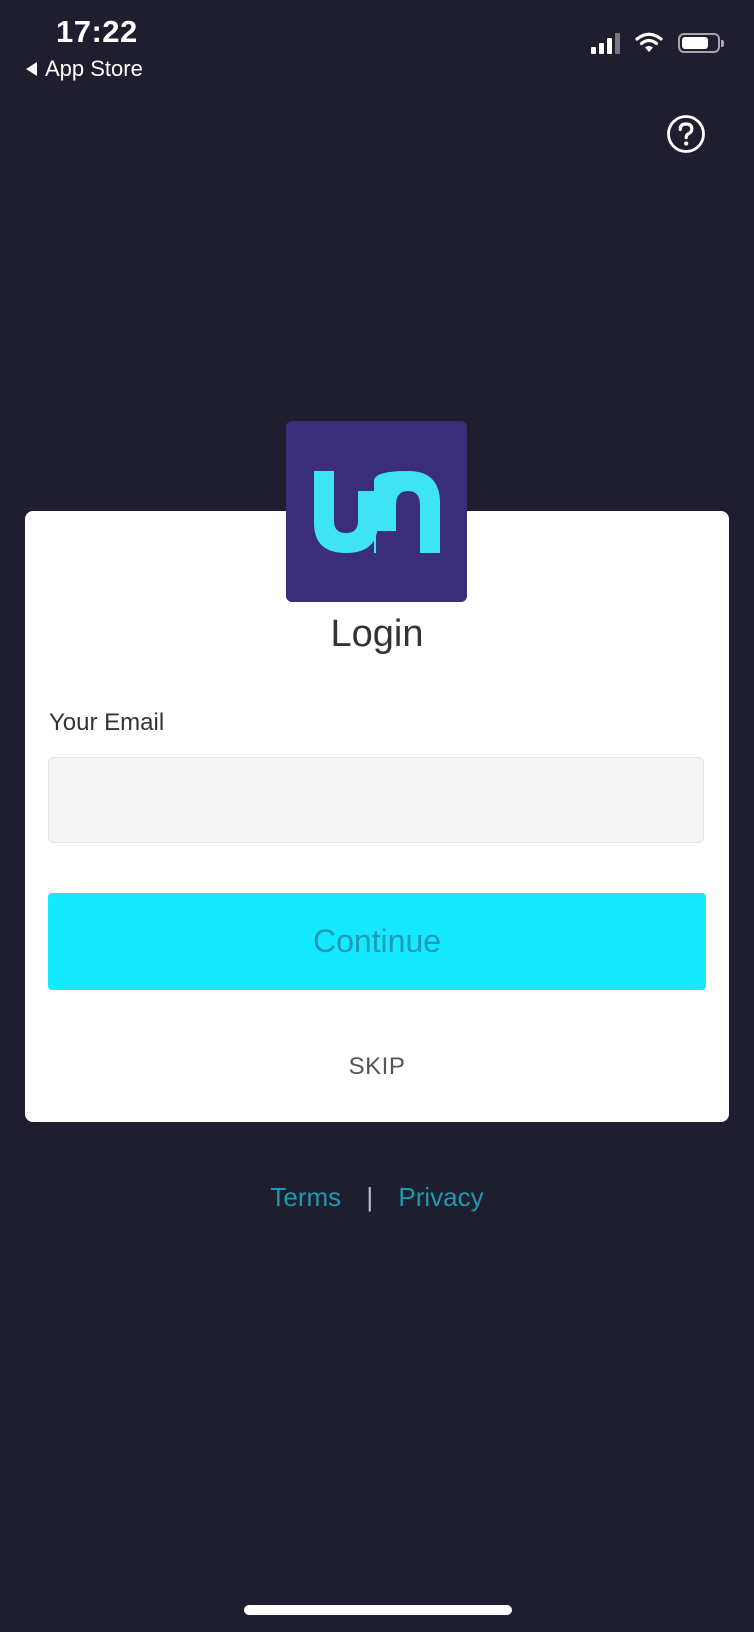  I want to click on continue-button: Continue, so click(377, 941).